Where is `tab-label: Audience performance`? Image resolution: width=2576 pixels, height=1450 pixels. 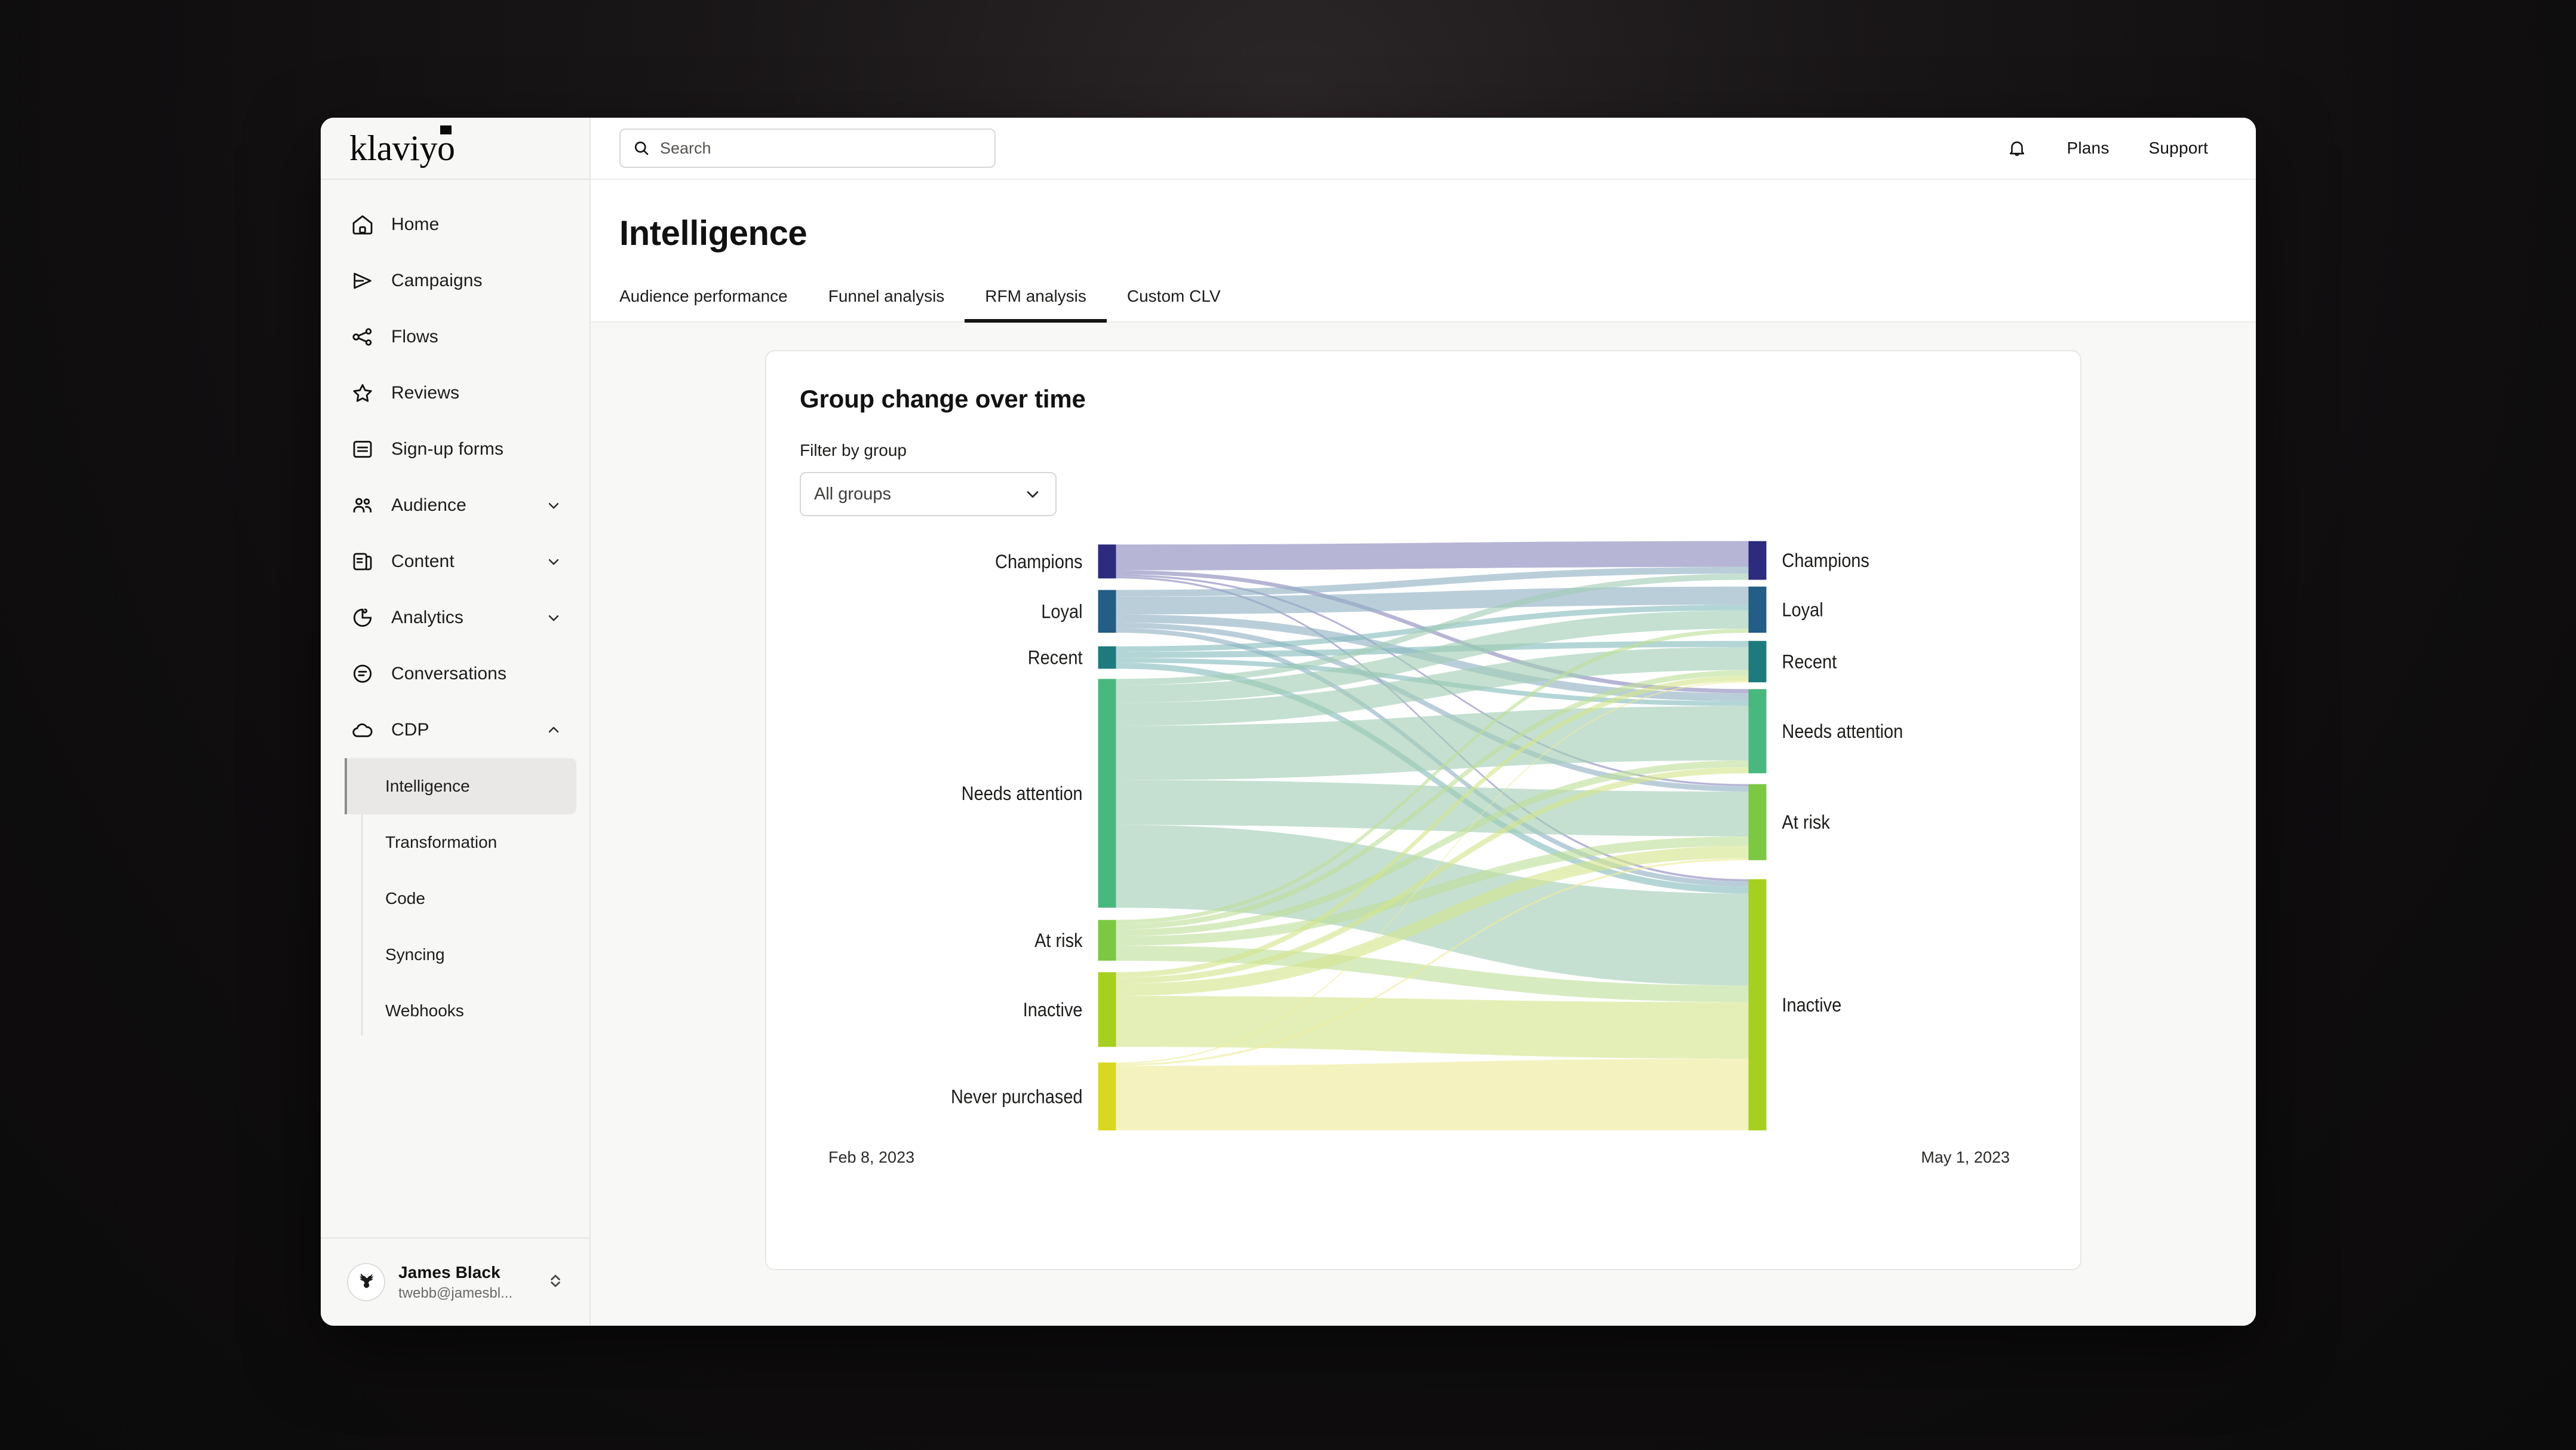 tab-label: Audience performance is located at coordinates (703, 296).